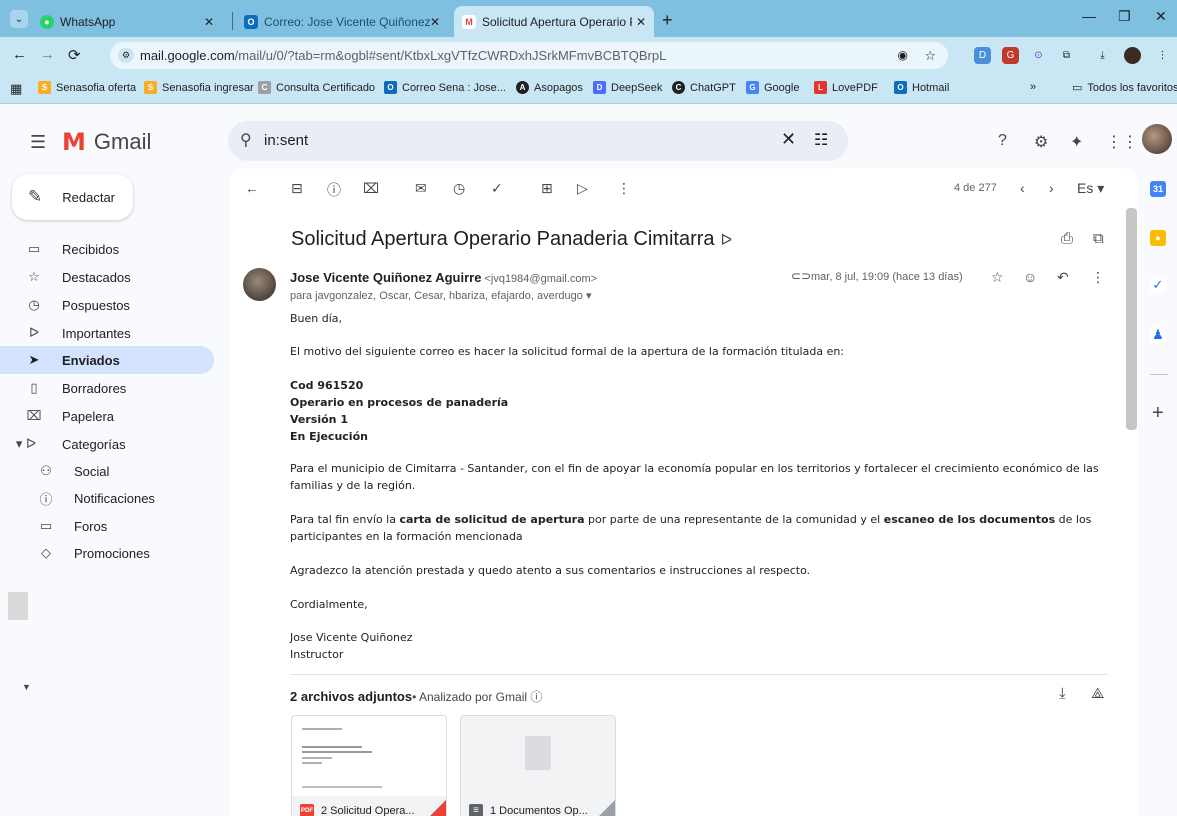  Describe the element at coordinates (1010, 55) in the screenshot. I see `extension-icon: G` at that location.